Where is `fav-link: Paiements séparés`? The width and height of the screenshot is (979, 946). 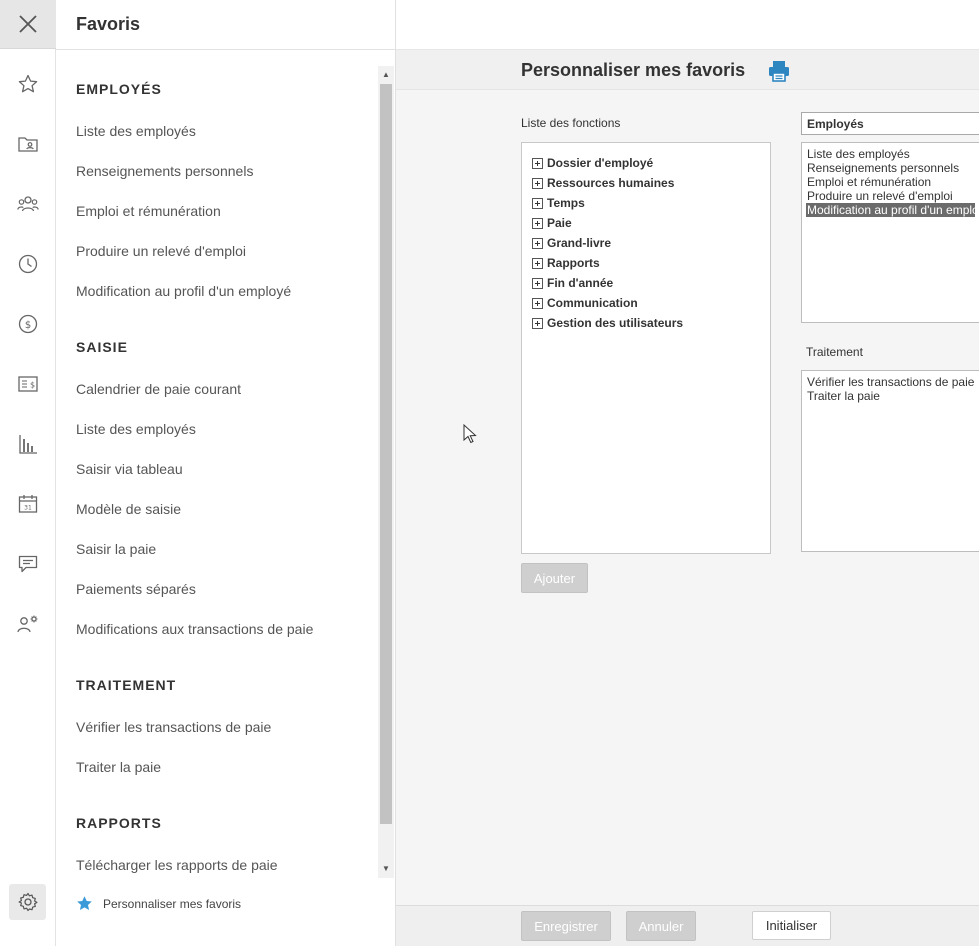
fav-link: Paiements séparés is located at coordinates (136, 589).